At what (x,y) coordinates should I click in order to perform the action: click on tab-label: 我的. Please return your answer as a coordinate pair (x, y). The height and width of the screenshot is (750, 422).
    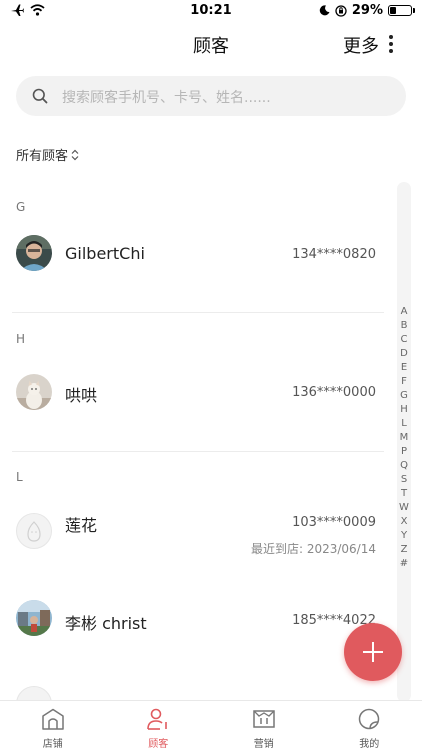
    Looking at the image, I should click on (369, 744).